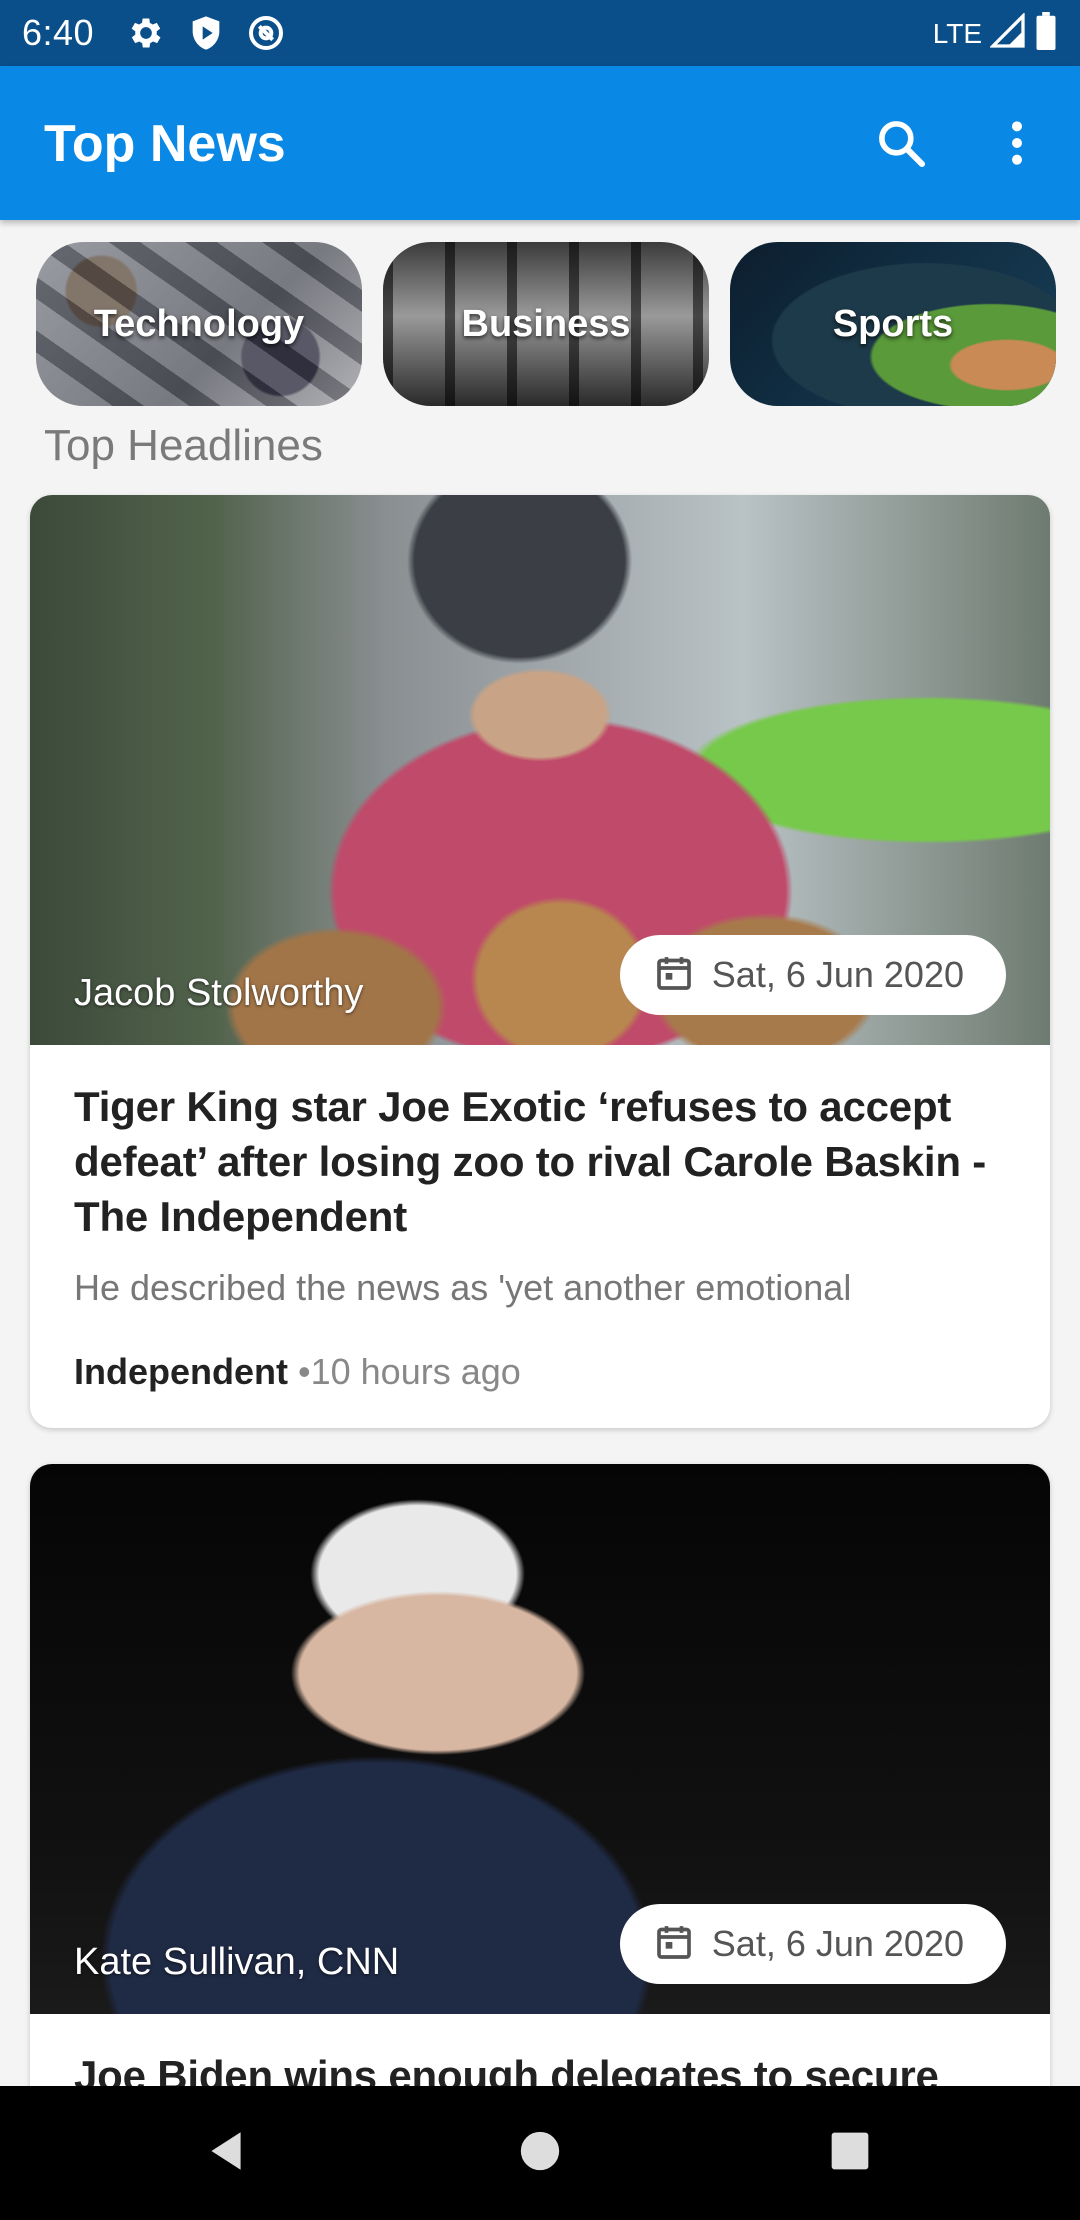 This screenshot has width=1080, height=2220. I want to click on category-business: Business, so click(546, 324).